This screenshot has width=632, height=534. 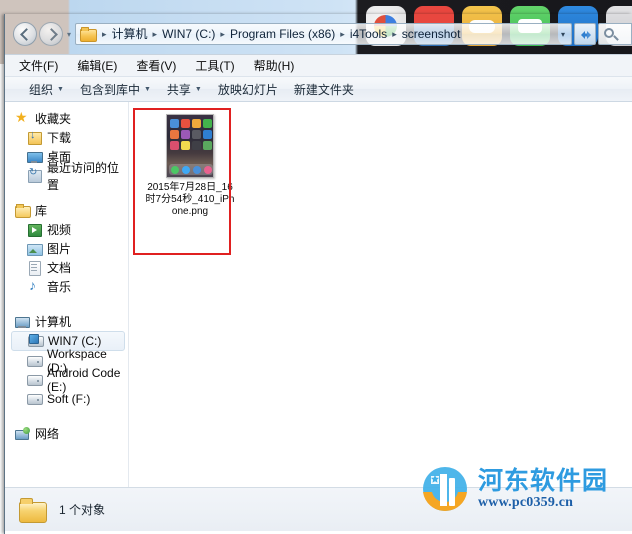 What do you see at coordinates (66, 380) in the screenshot?
I see `sidebar-item-android-code-e: Android Code (E:)` at bounding box center [66, 380].